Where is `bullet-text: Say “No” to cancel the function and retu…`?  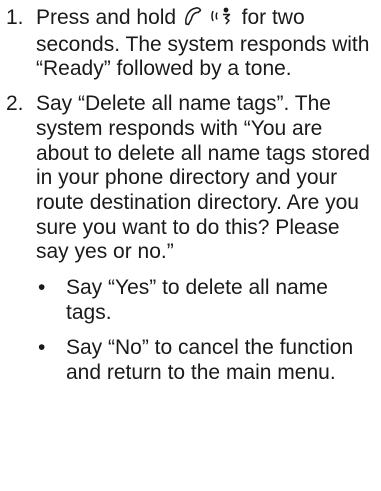 bullet-text: Say “No” to cancel the function and retu… is located at coordinates (210, 360).